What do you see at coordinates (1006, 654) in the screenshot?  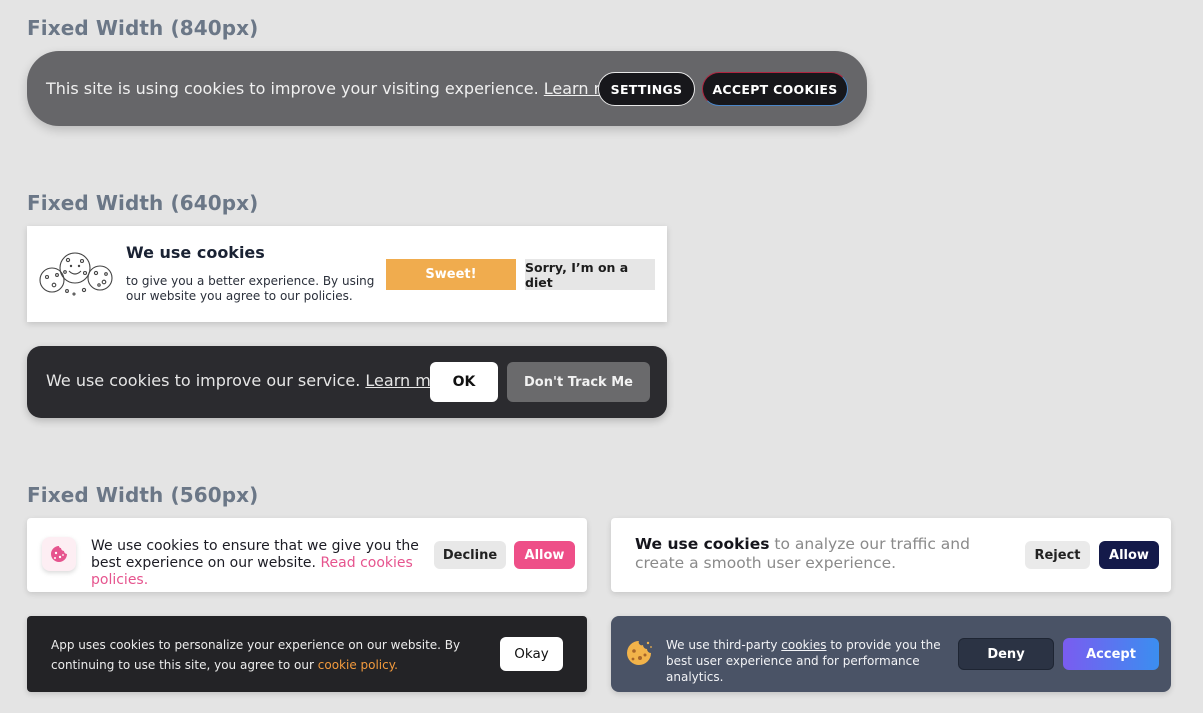 I see `deny-button: Deny` at bounding box center [1006, 654].